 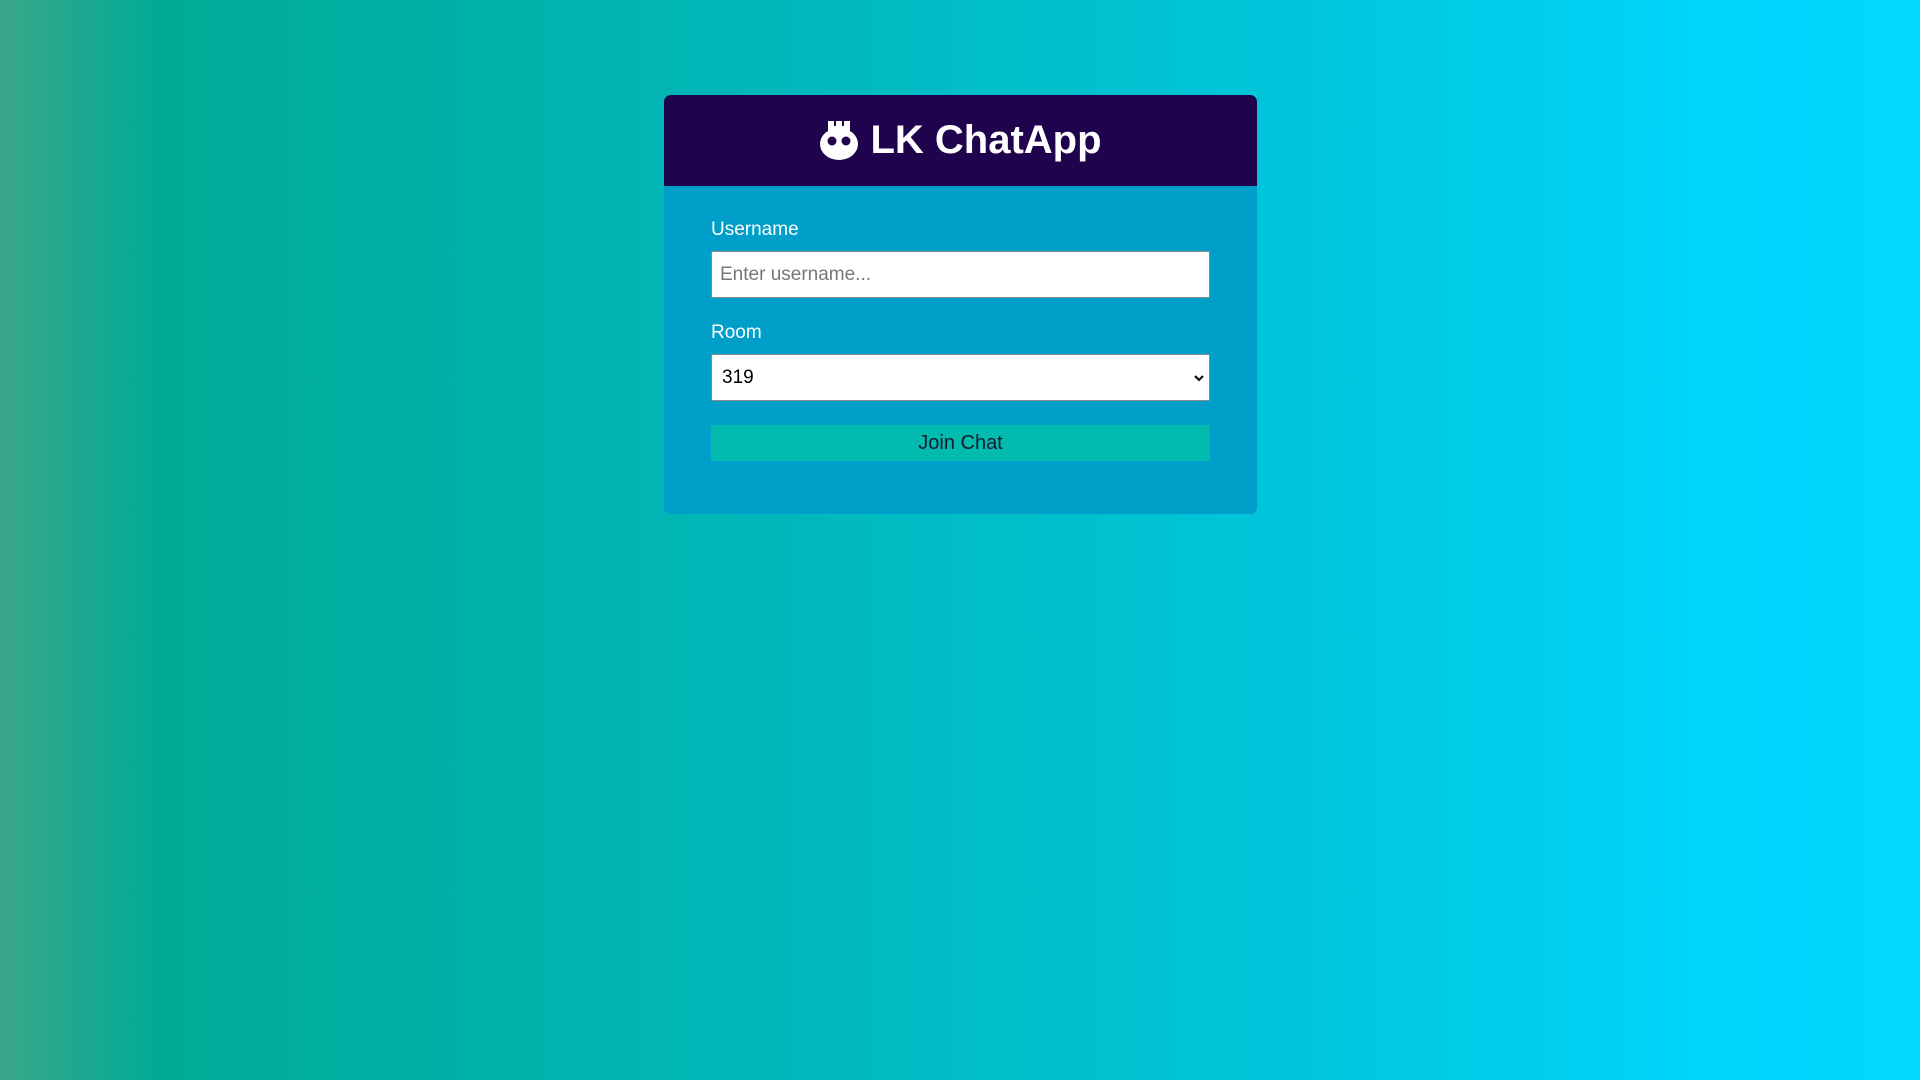 What do you see at coordinates (960, 443) in the screenshot?
I see `join-chat-button: Join Chat` at bounding box center [960, 443].